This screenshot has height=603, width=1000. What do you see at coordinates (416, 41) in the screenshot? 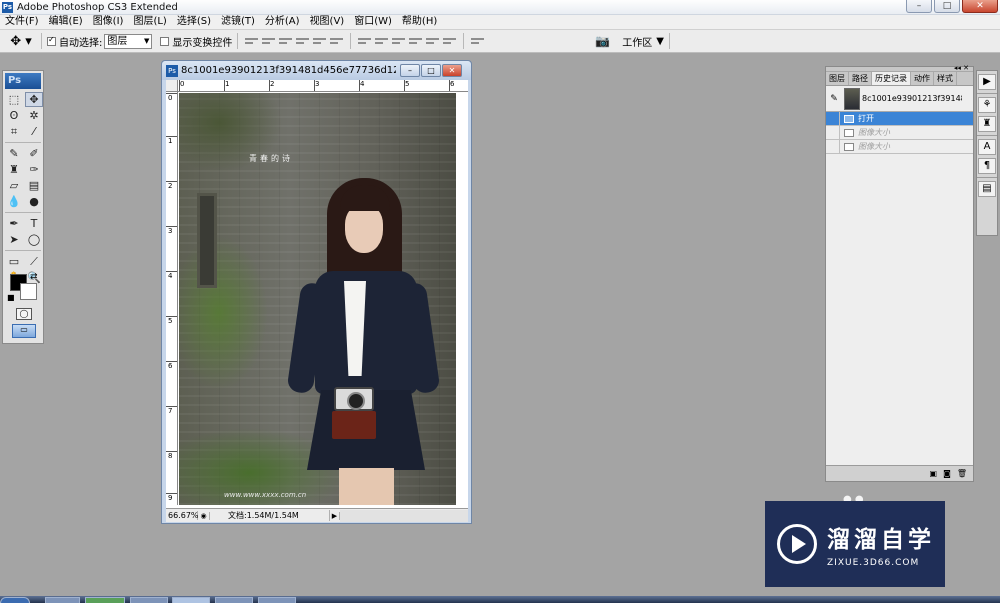
I see `distribute-left-icon` at bounding box center [416, 41].